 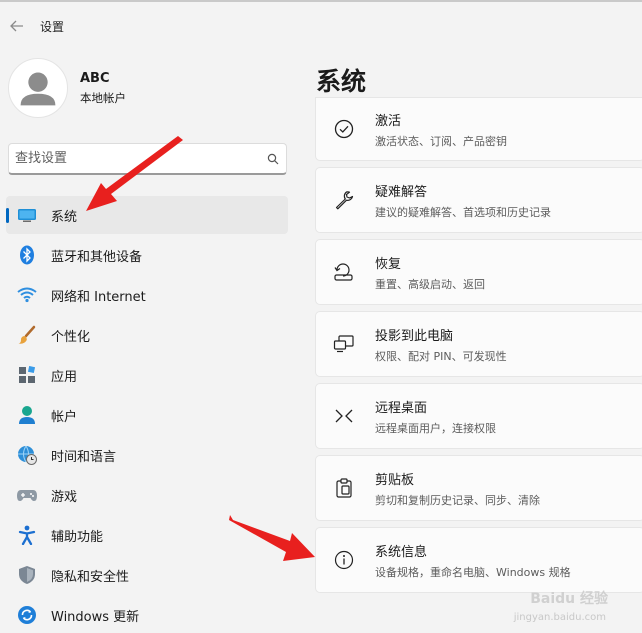 What do you see at coordinates (147, 495) in the screenshot?
I see `sidebar-item-gaming: 游戏` at bounding box center [147, 495].